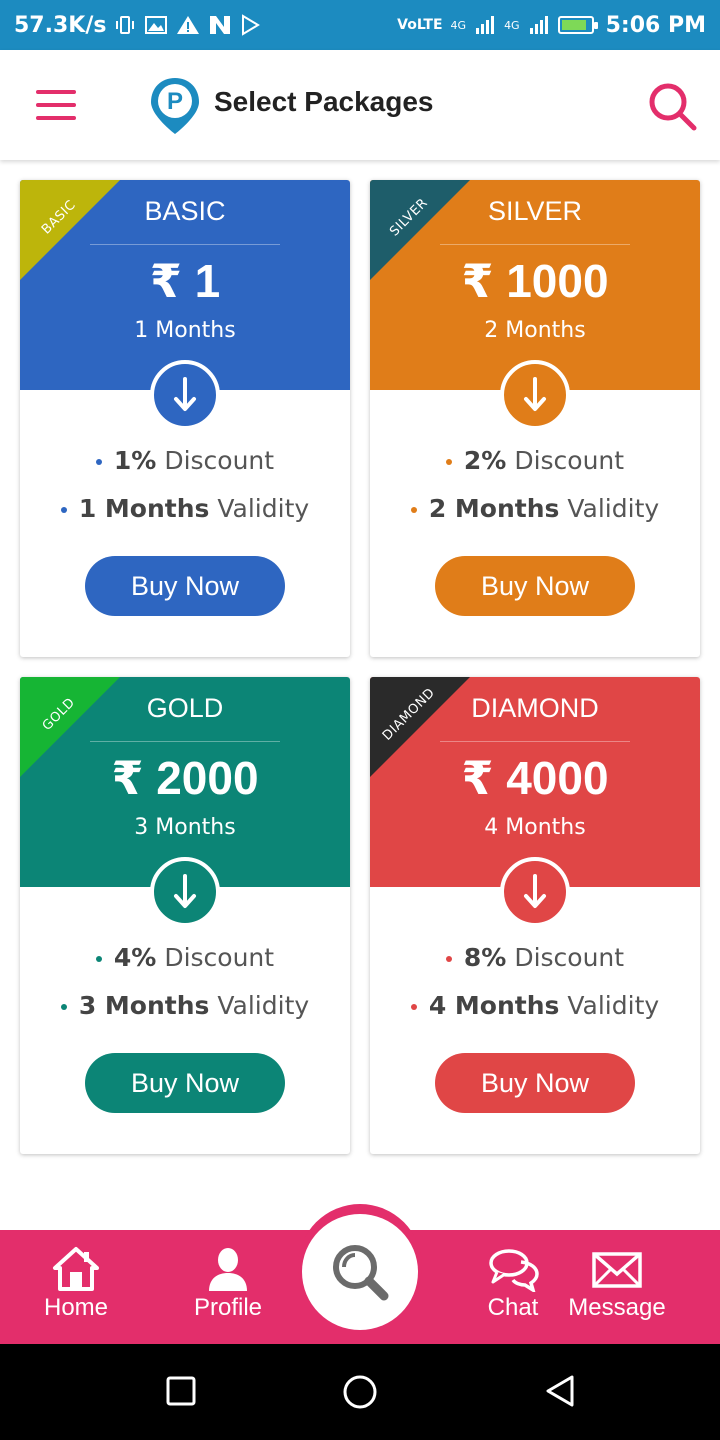 Image resolution: width=720 pixels, height=1440 pixels. Describe the element at coordinates (485, 460) in the screenshot. I see `discount-value: 2%` at that location.